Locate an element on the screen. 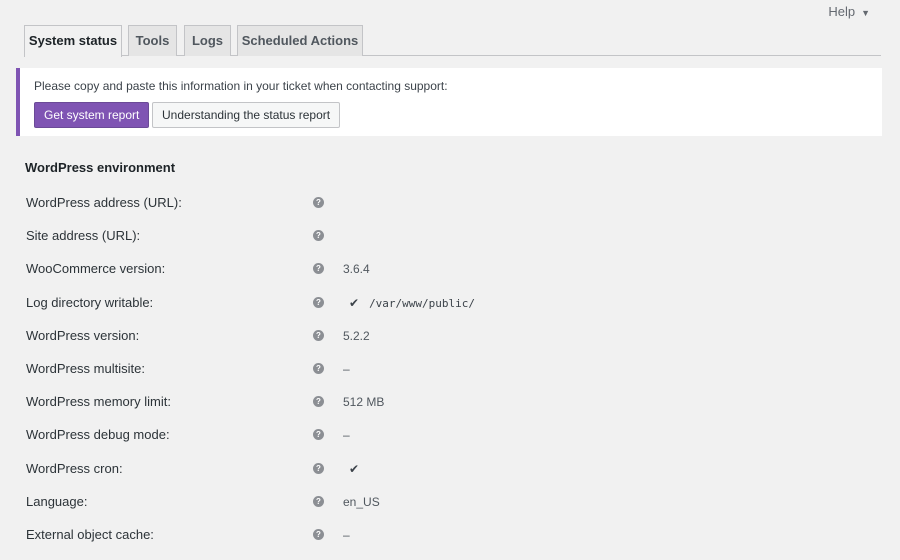 The height and width of the screenshot is (560, 900). row-value: 3.6.4 is located at coordinates (356, 269).